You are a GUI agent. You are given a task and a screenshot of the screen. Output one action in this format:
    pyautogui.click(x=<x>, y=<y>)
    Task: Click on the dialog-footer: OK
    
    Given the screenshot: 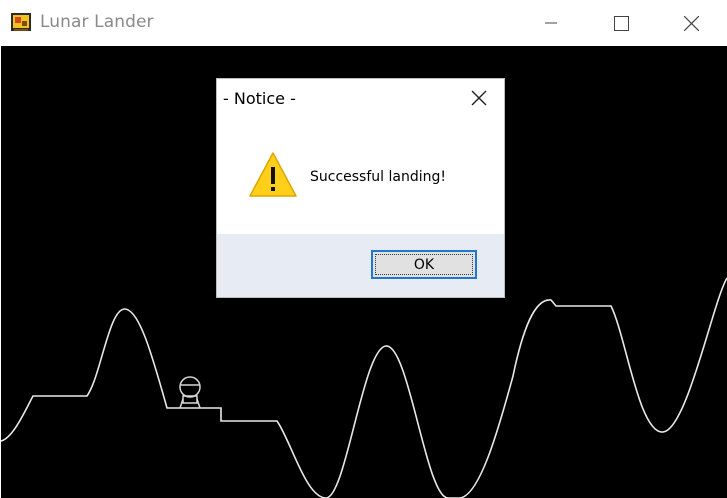 What is the action you would take?
    pyautogui.click(x=360, y=265)
    